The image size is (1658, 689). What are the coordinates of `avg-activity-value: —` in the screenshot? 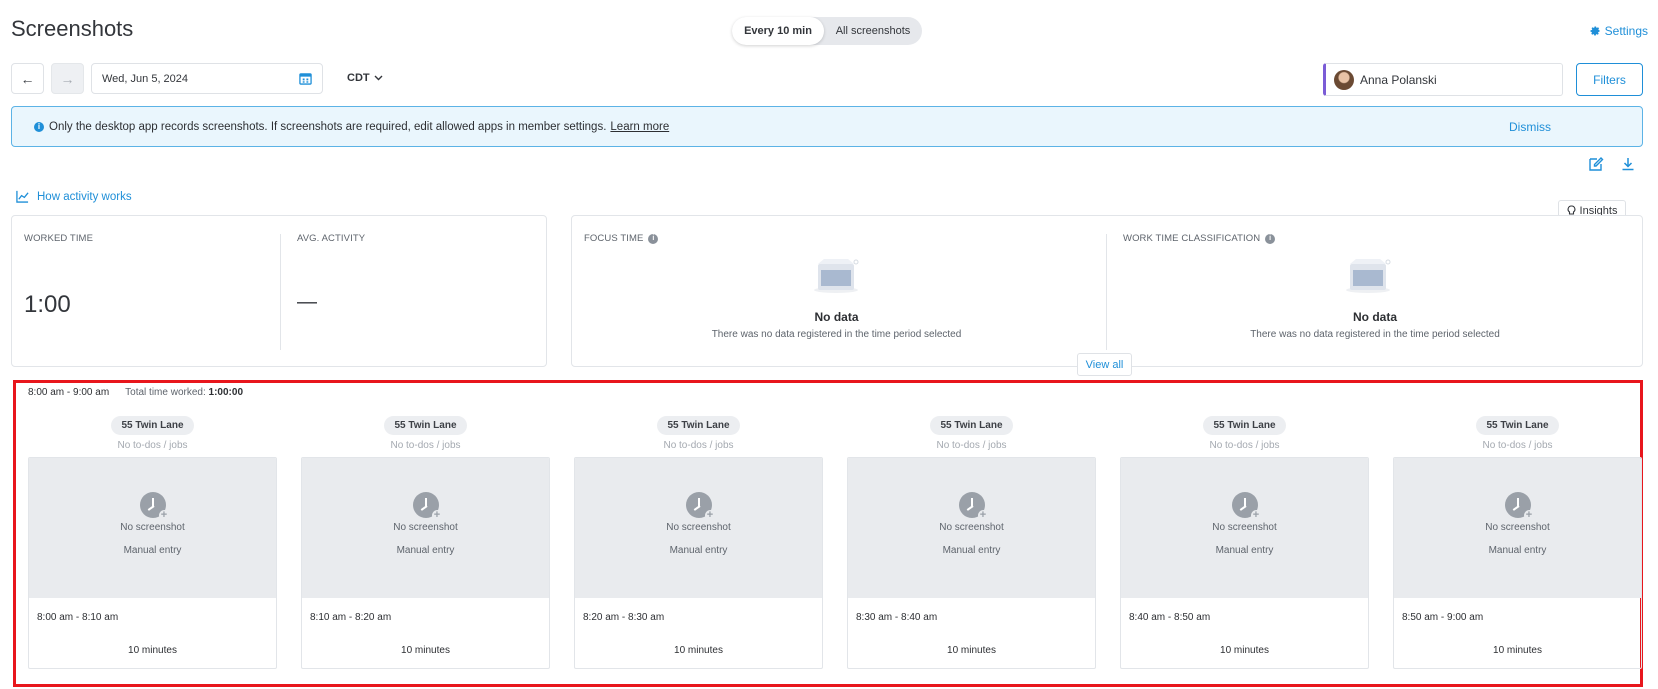 It's located at (307, 302).